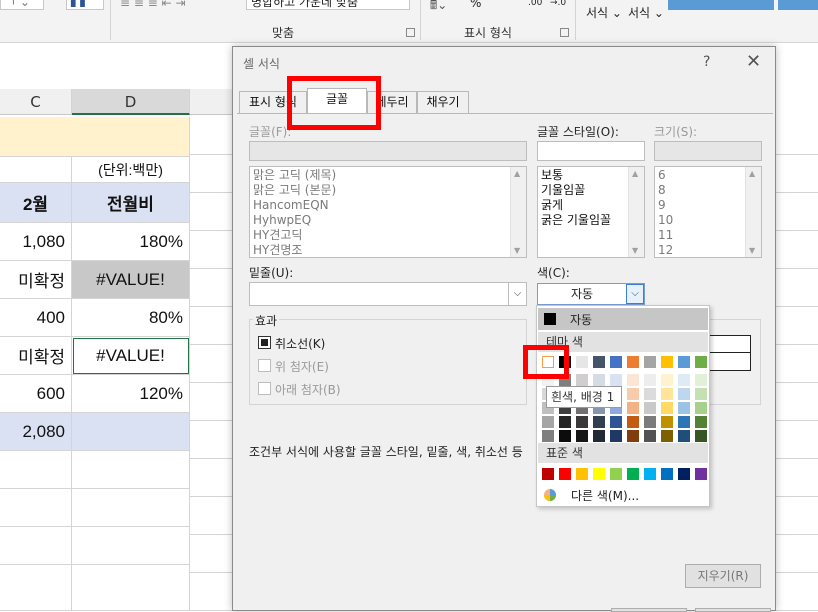 This screenshot has width=818, height=612. I want to click on decrease-decimal-button: →.0, so click(558, 4).